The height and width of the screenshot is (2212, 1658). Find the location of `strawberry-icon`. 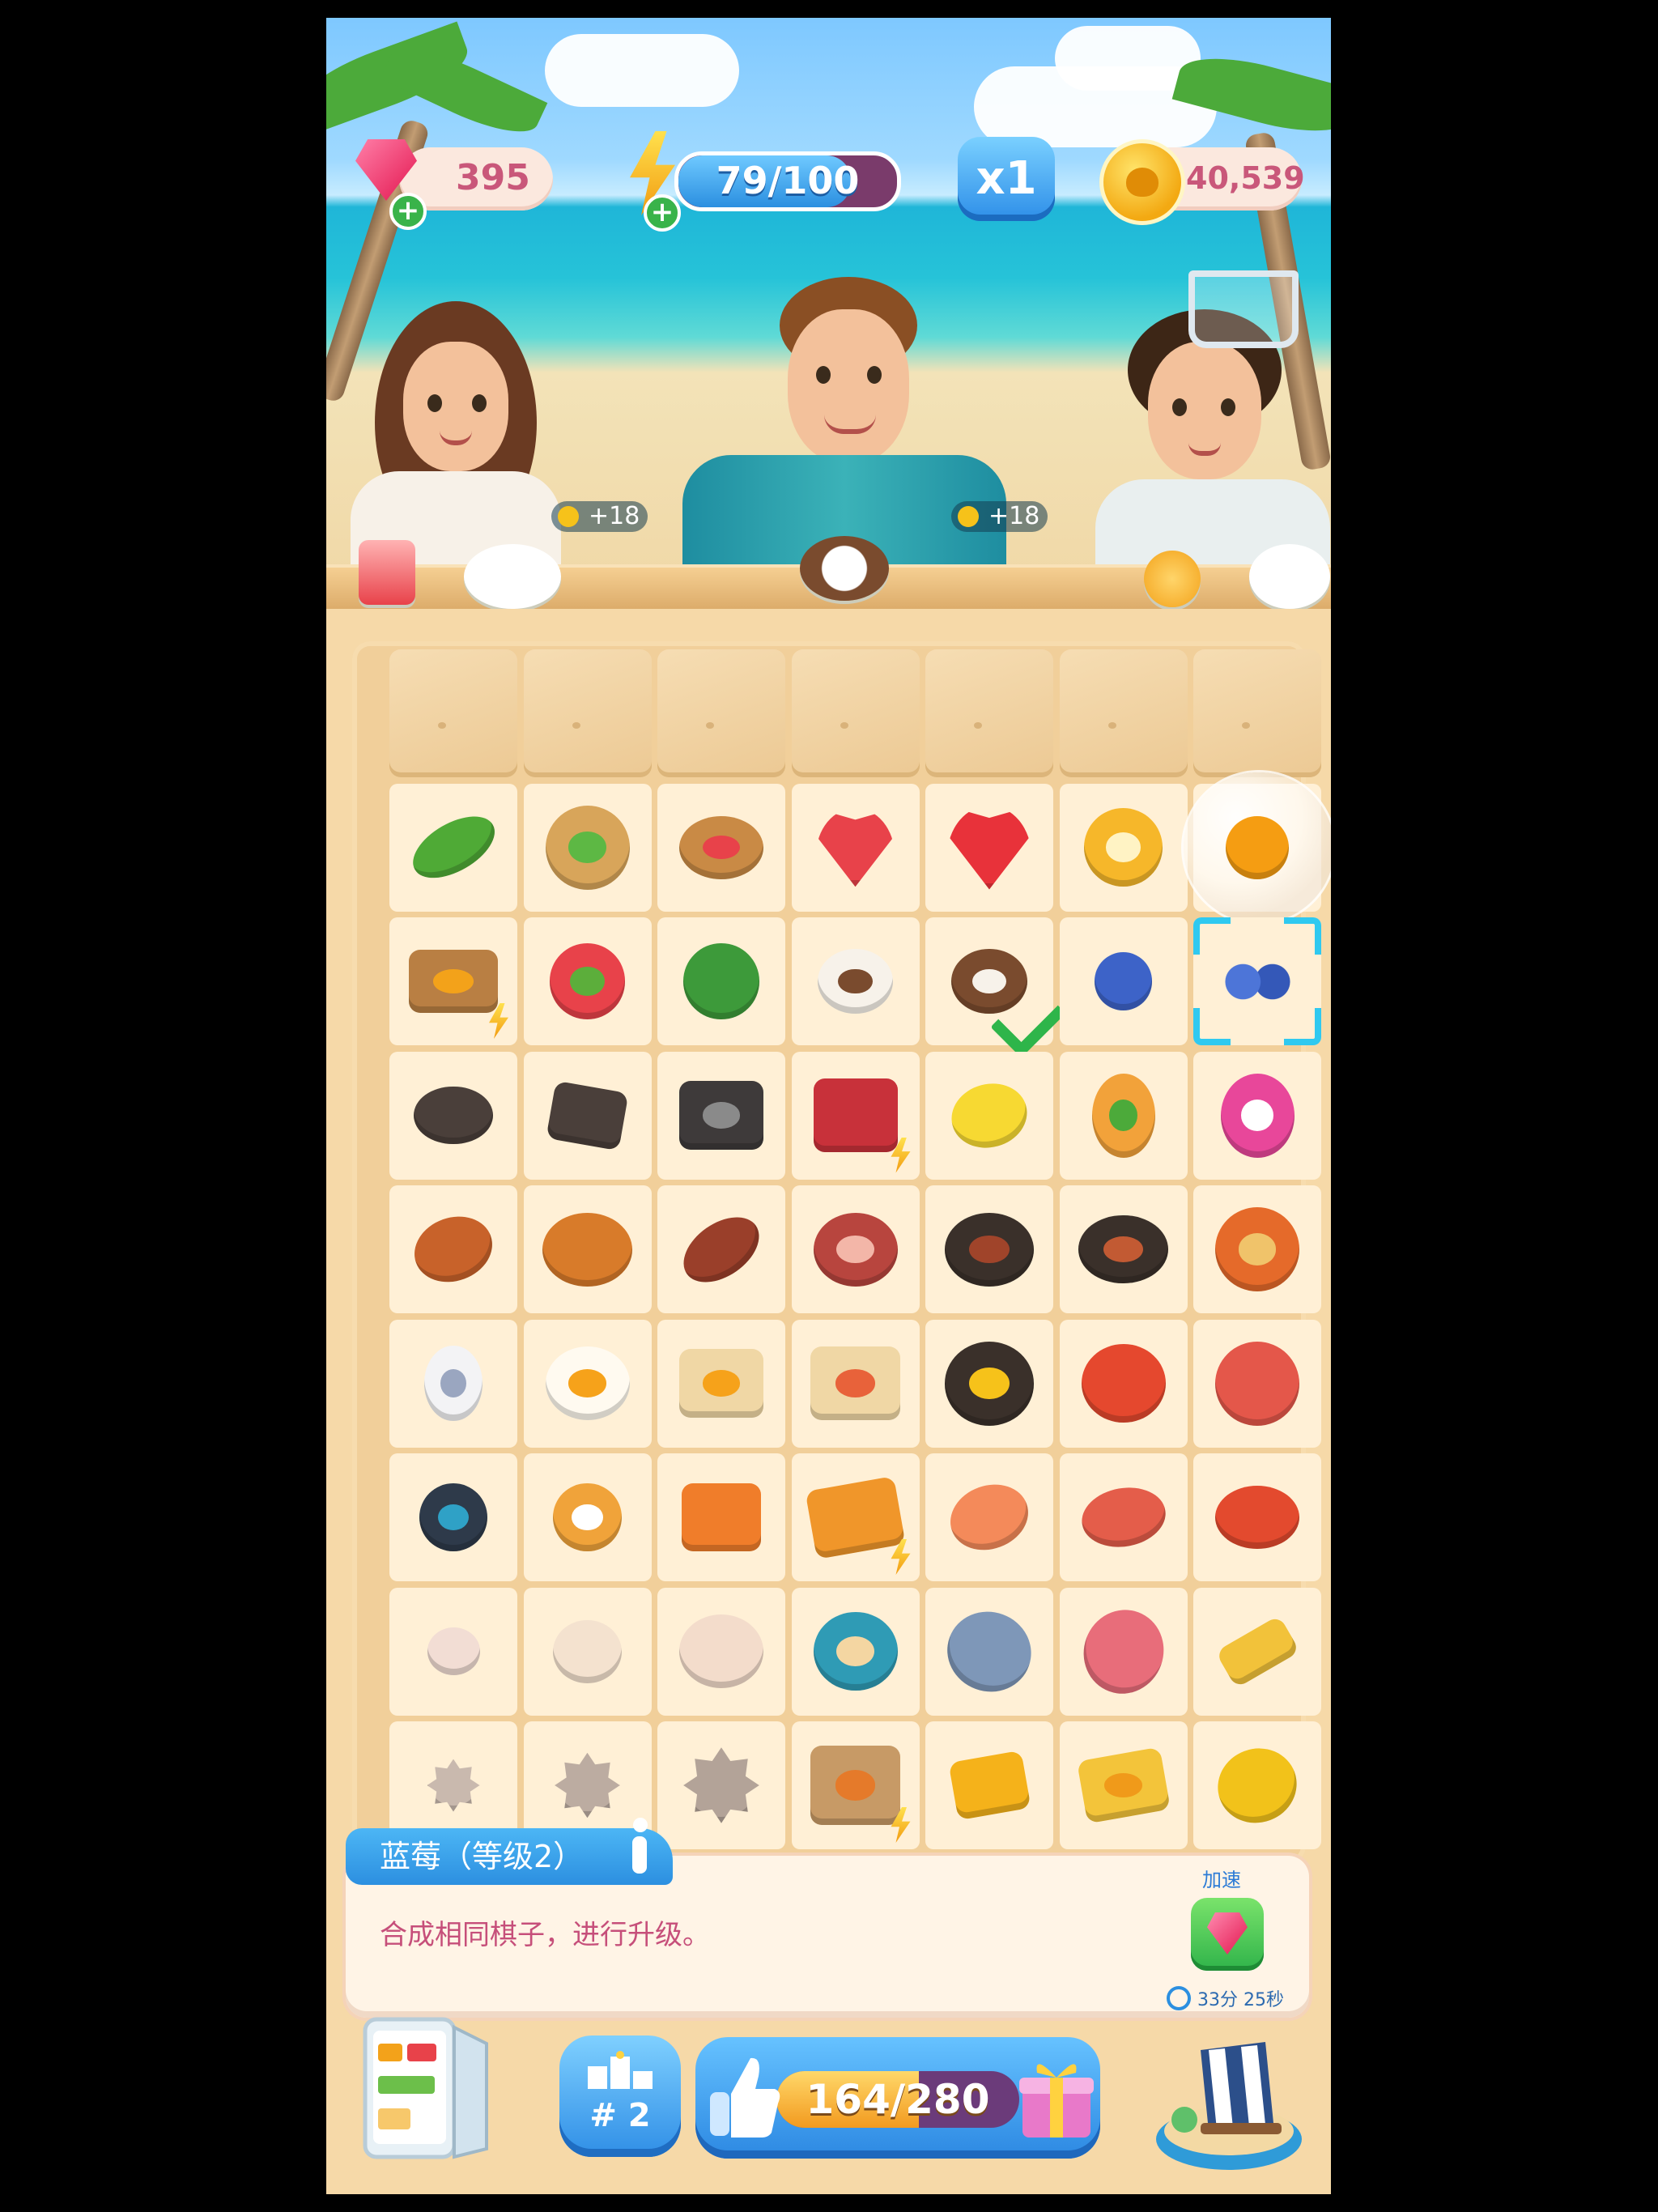

strawberry-icon is located at coordinates (989, 848).